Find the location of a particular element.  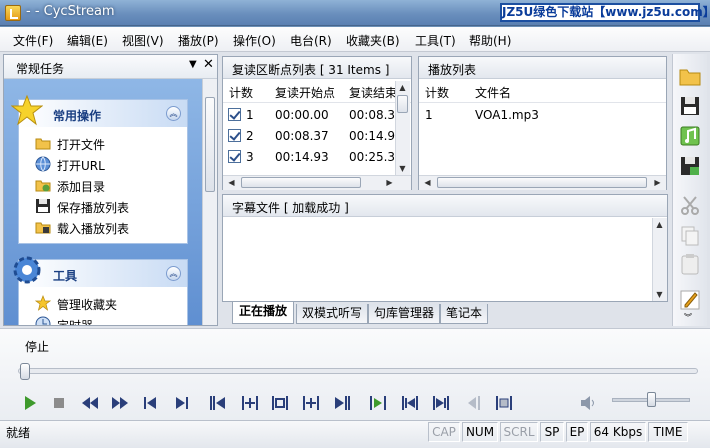

tab-dictation: 双模式听写 is located at coordinates (332, 314).